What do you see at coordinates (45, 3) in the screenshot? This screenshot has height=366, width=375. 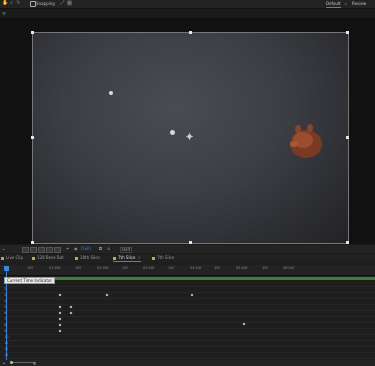 I see `snapping-label: Snapping` at bounding box center [45, 3].